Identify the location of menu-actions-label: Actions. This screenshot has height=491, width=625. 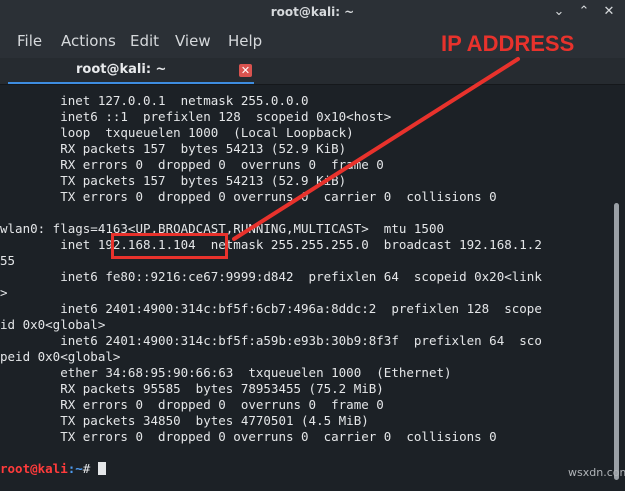
(88, 41).